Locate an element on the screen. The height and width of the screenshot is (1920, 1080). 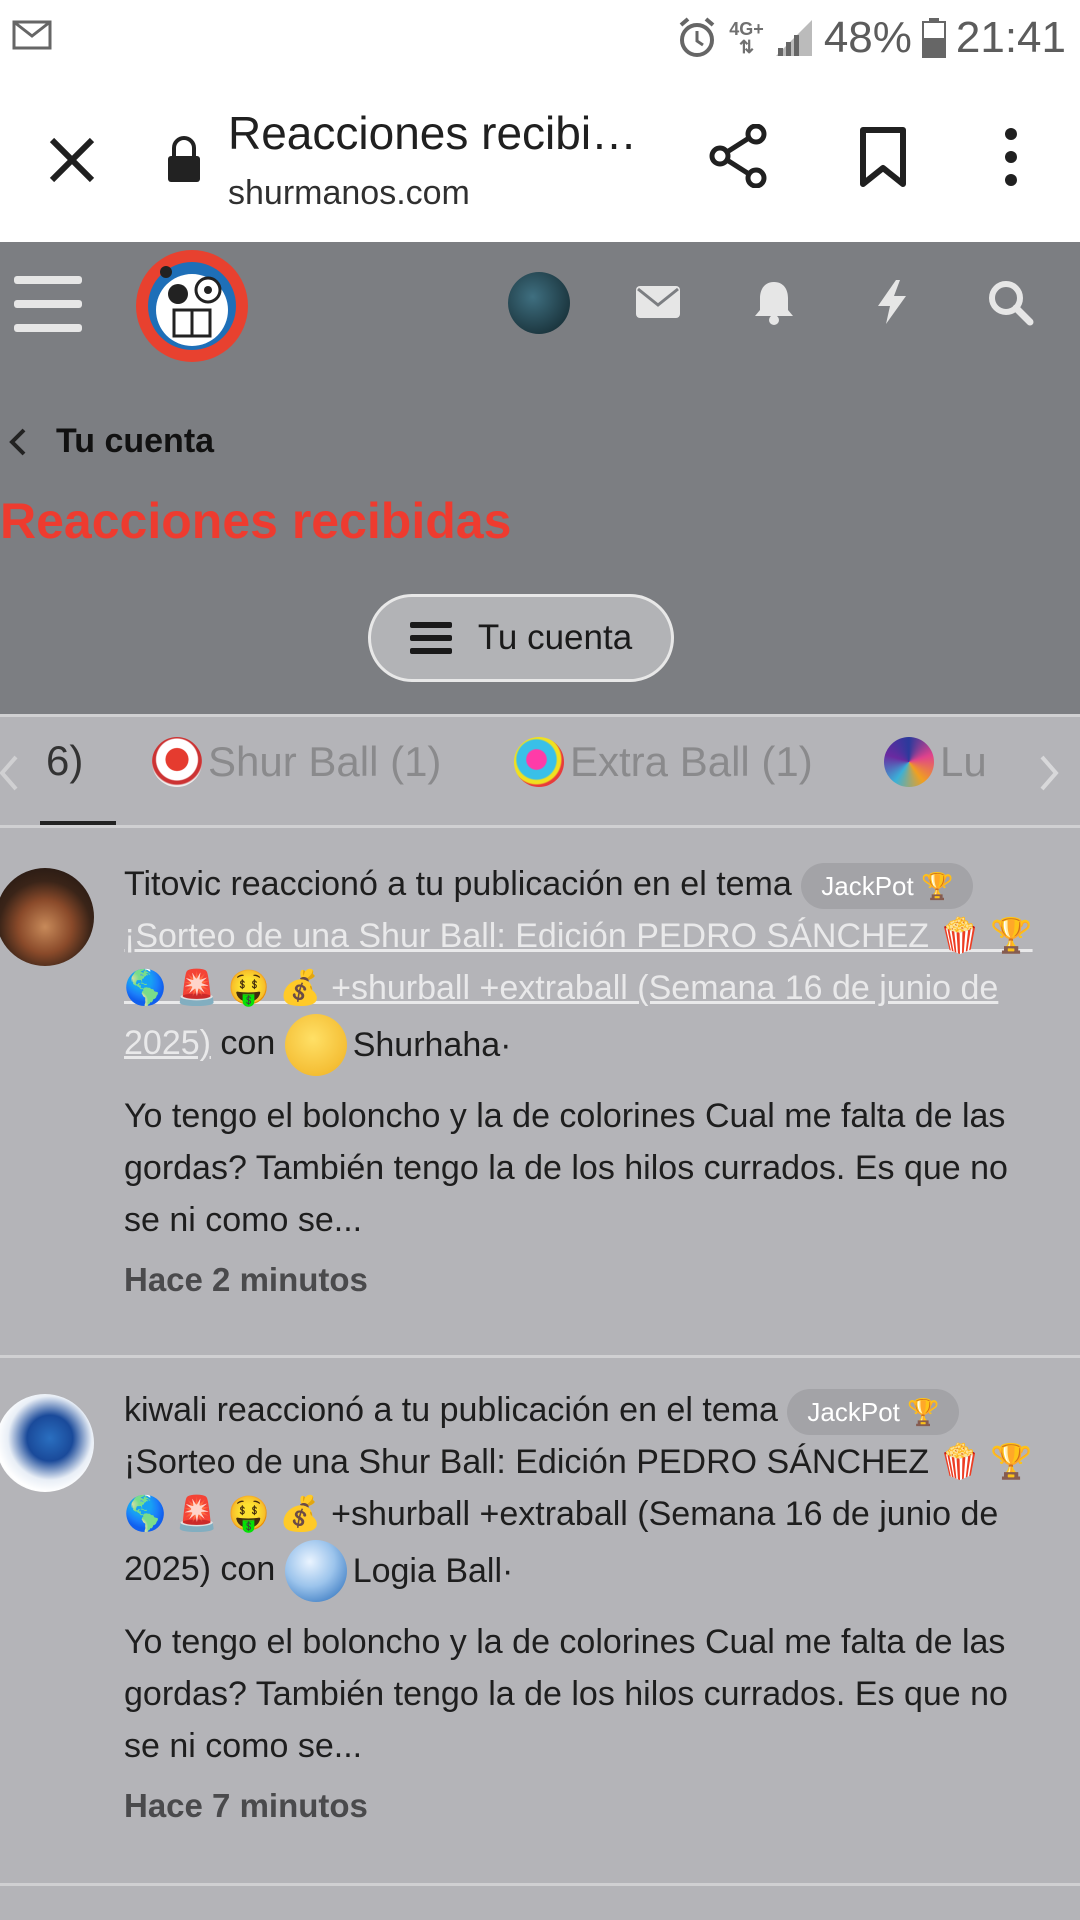
battery-percent: 48% is located at coordinates (867, 37).